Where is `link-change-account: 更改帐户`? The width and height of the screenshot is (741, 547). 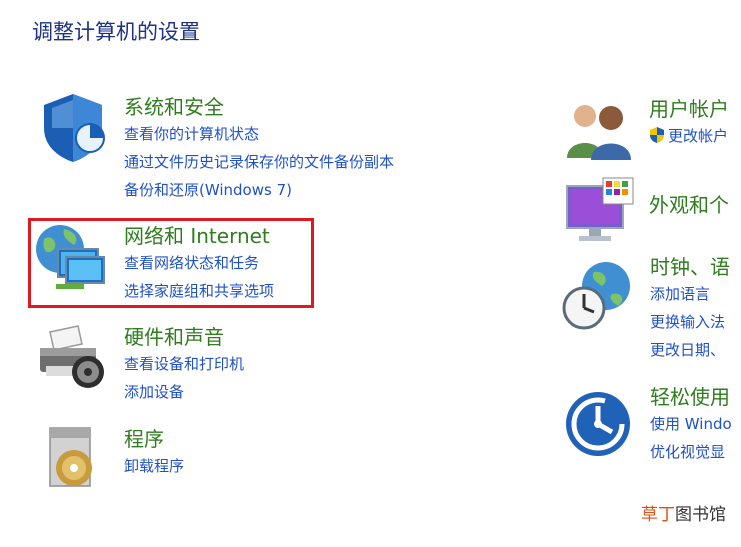 link-change-account: 更改帐户 is located at coordinates (689, 136).